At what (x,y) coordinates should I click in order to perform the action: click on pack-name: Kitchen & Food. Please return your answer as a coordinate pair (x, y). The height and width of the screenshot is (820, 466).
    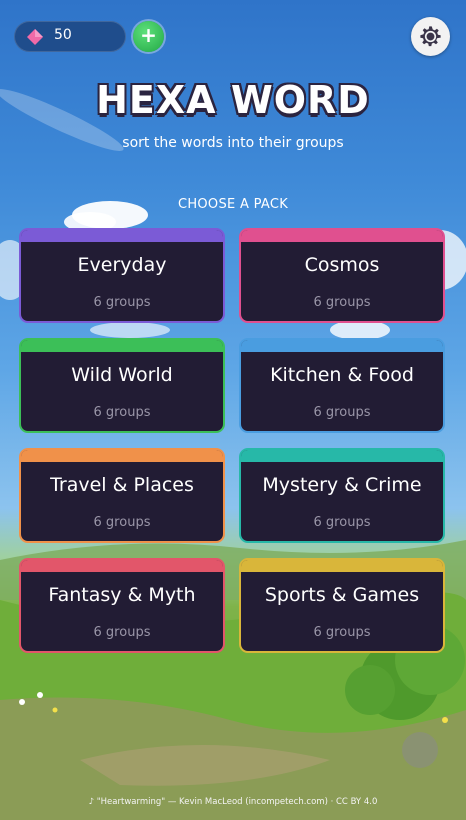
    Looking at the image, I should click on (342, 375).